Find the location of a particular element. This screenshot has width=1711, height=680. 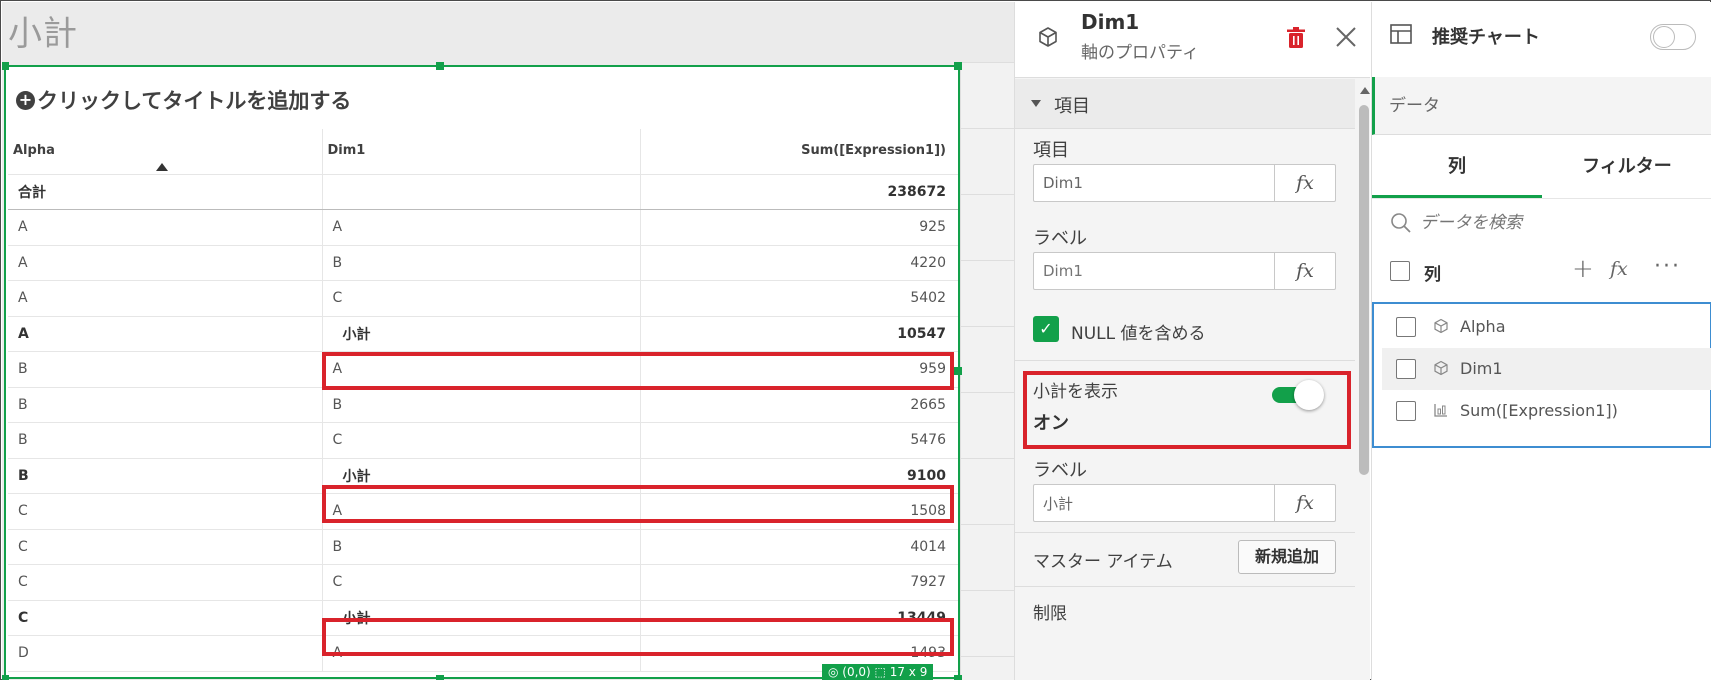

total-value: 238672 is located at coordinates (799, 192).